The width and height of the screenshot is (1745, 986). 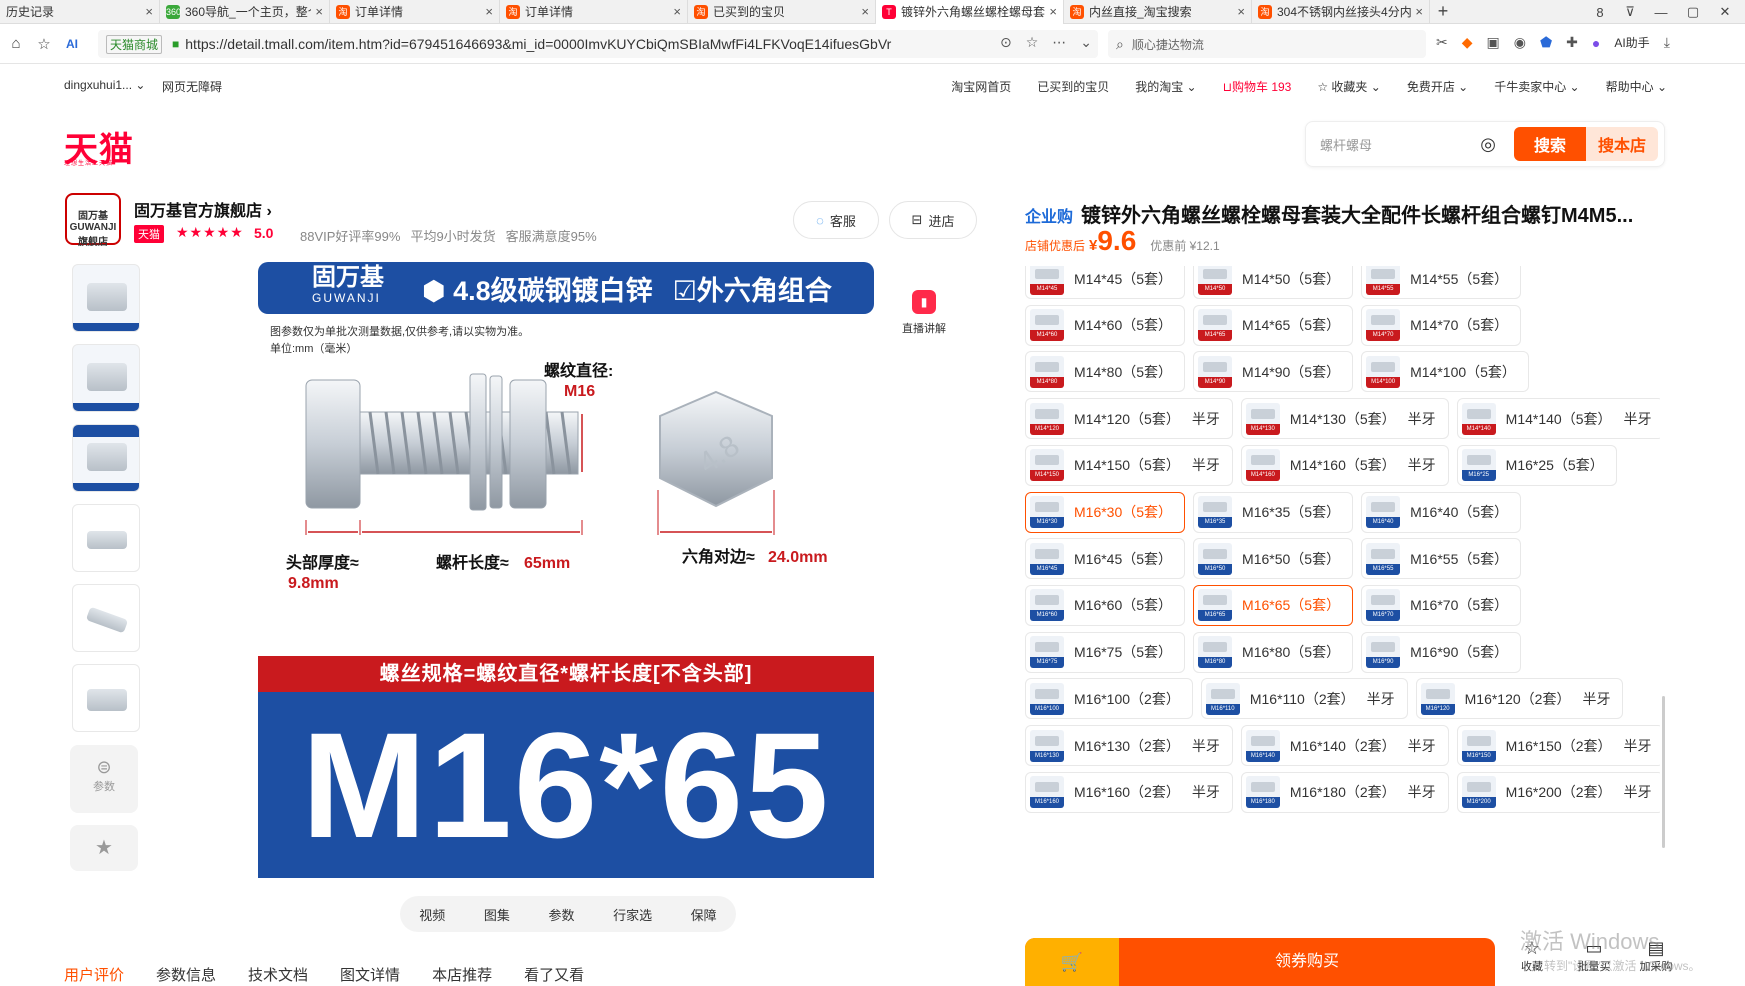 What do you see at coordinates (462, 974) in the screenshot?
I see `tab-store-recommend: 本店推荐` at bounding box center [462, 974].